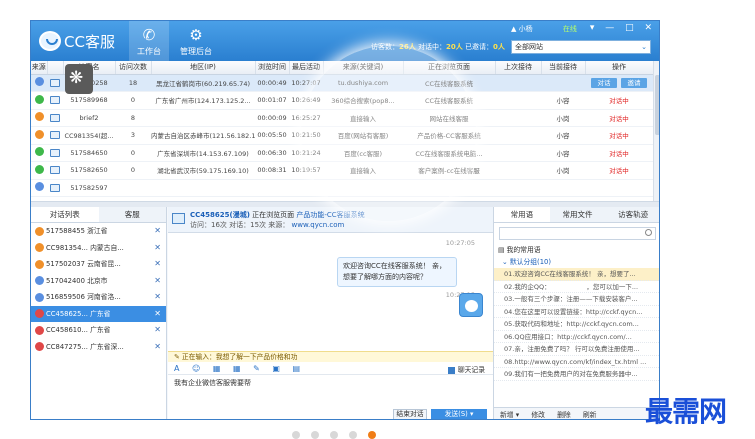 The height and width of the screenshot is (439, 755). What do you see at coordinates (89, 41) in the screenshot?
I see `logo-text: CC客服` at bounding box center [89, 41].